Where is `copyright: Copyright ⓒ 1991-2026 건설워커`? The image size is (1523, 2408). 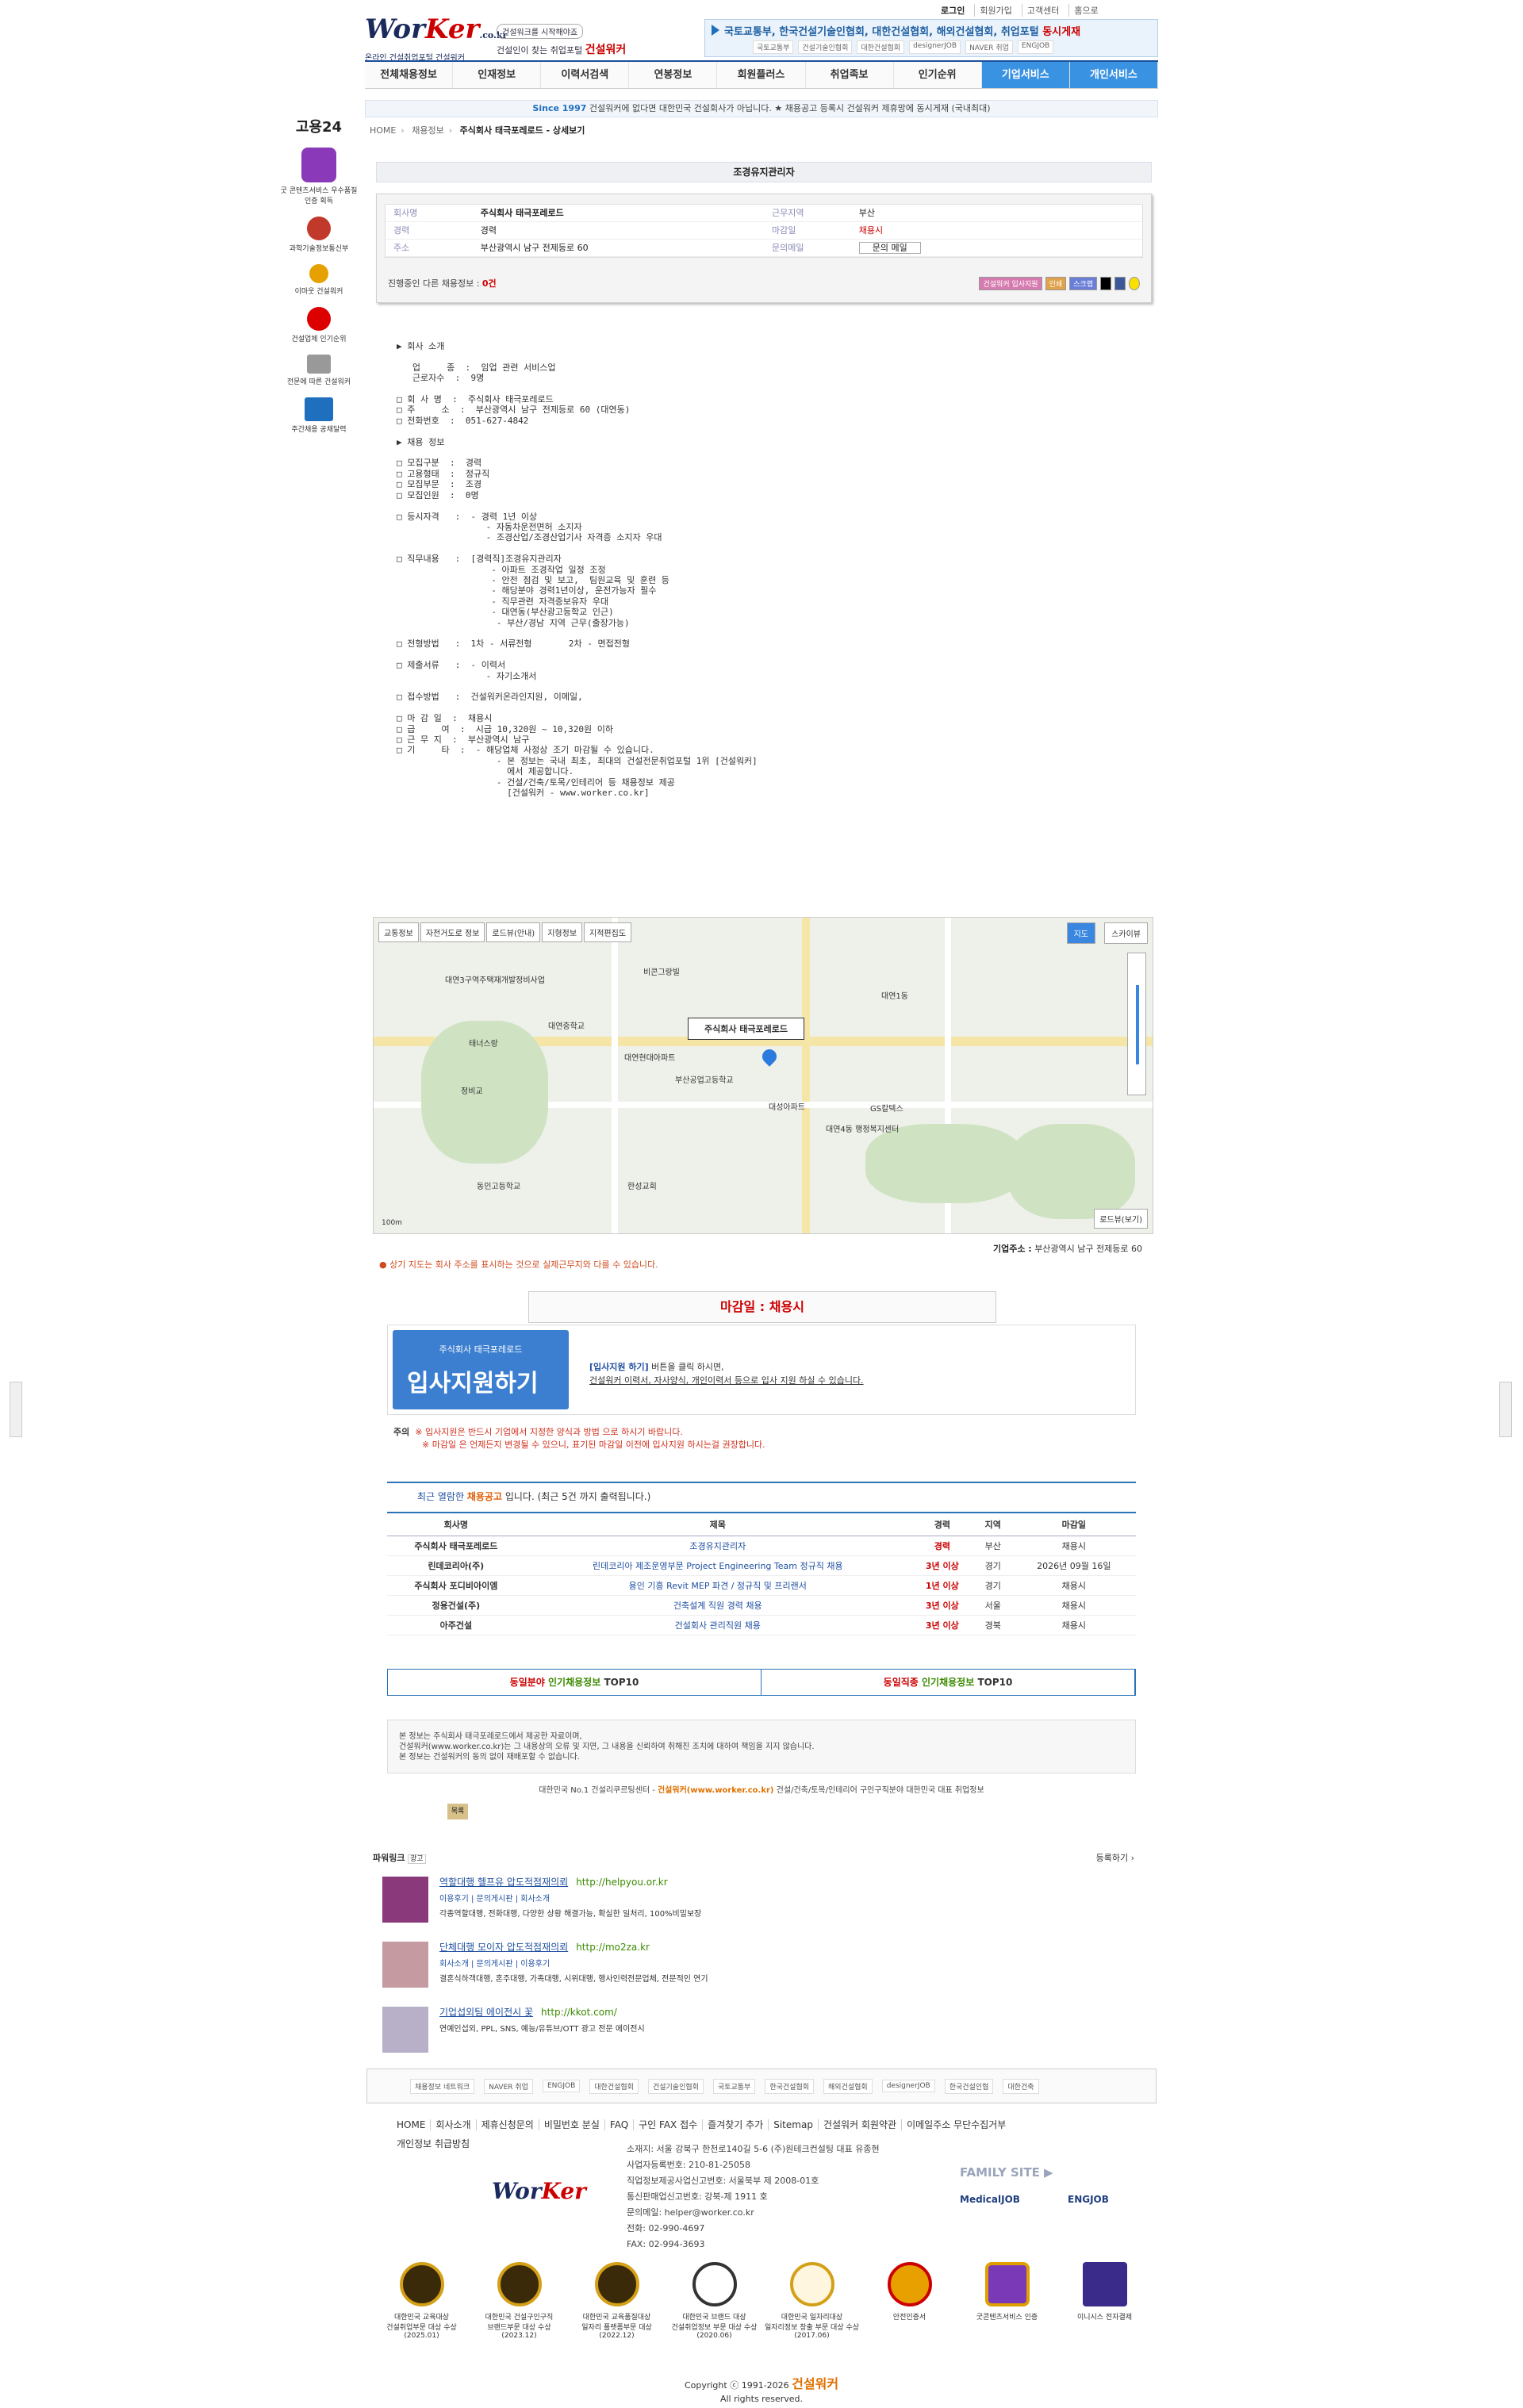
copyright: Copyright ⓒ 1991-2026 건설워커 is located at coordinates (761, 2383).